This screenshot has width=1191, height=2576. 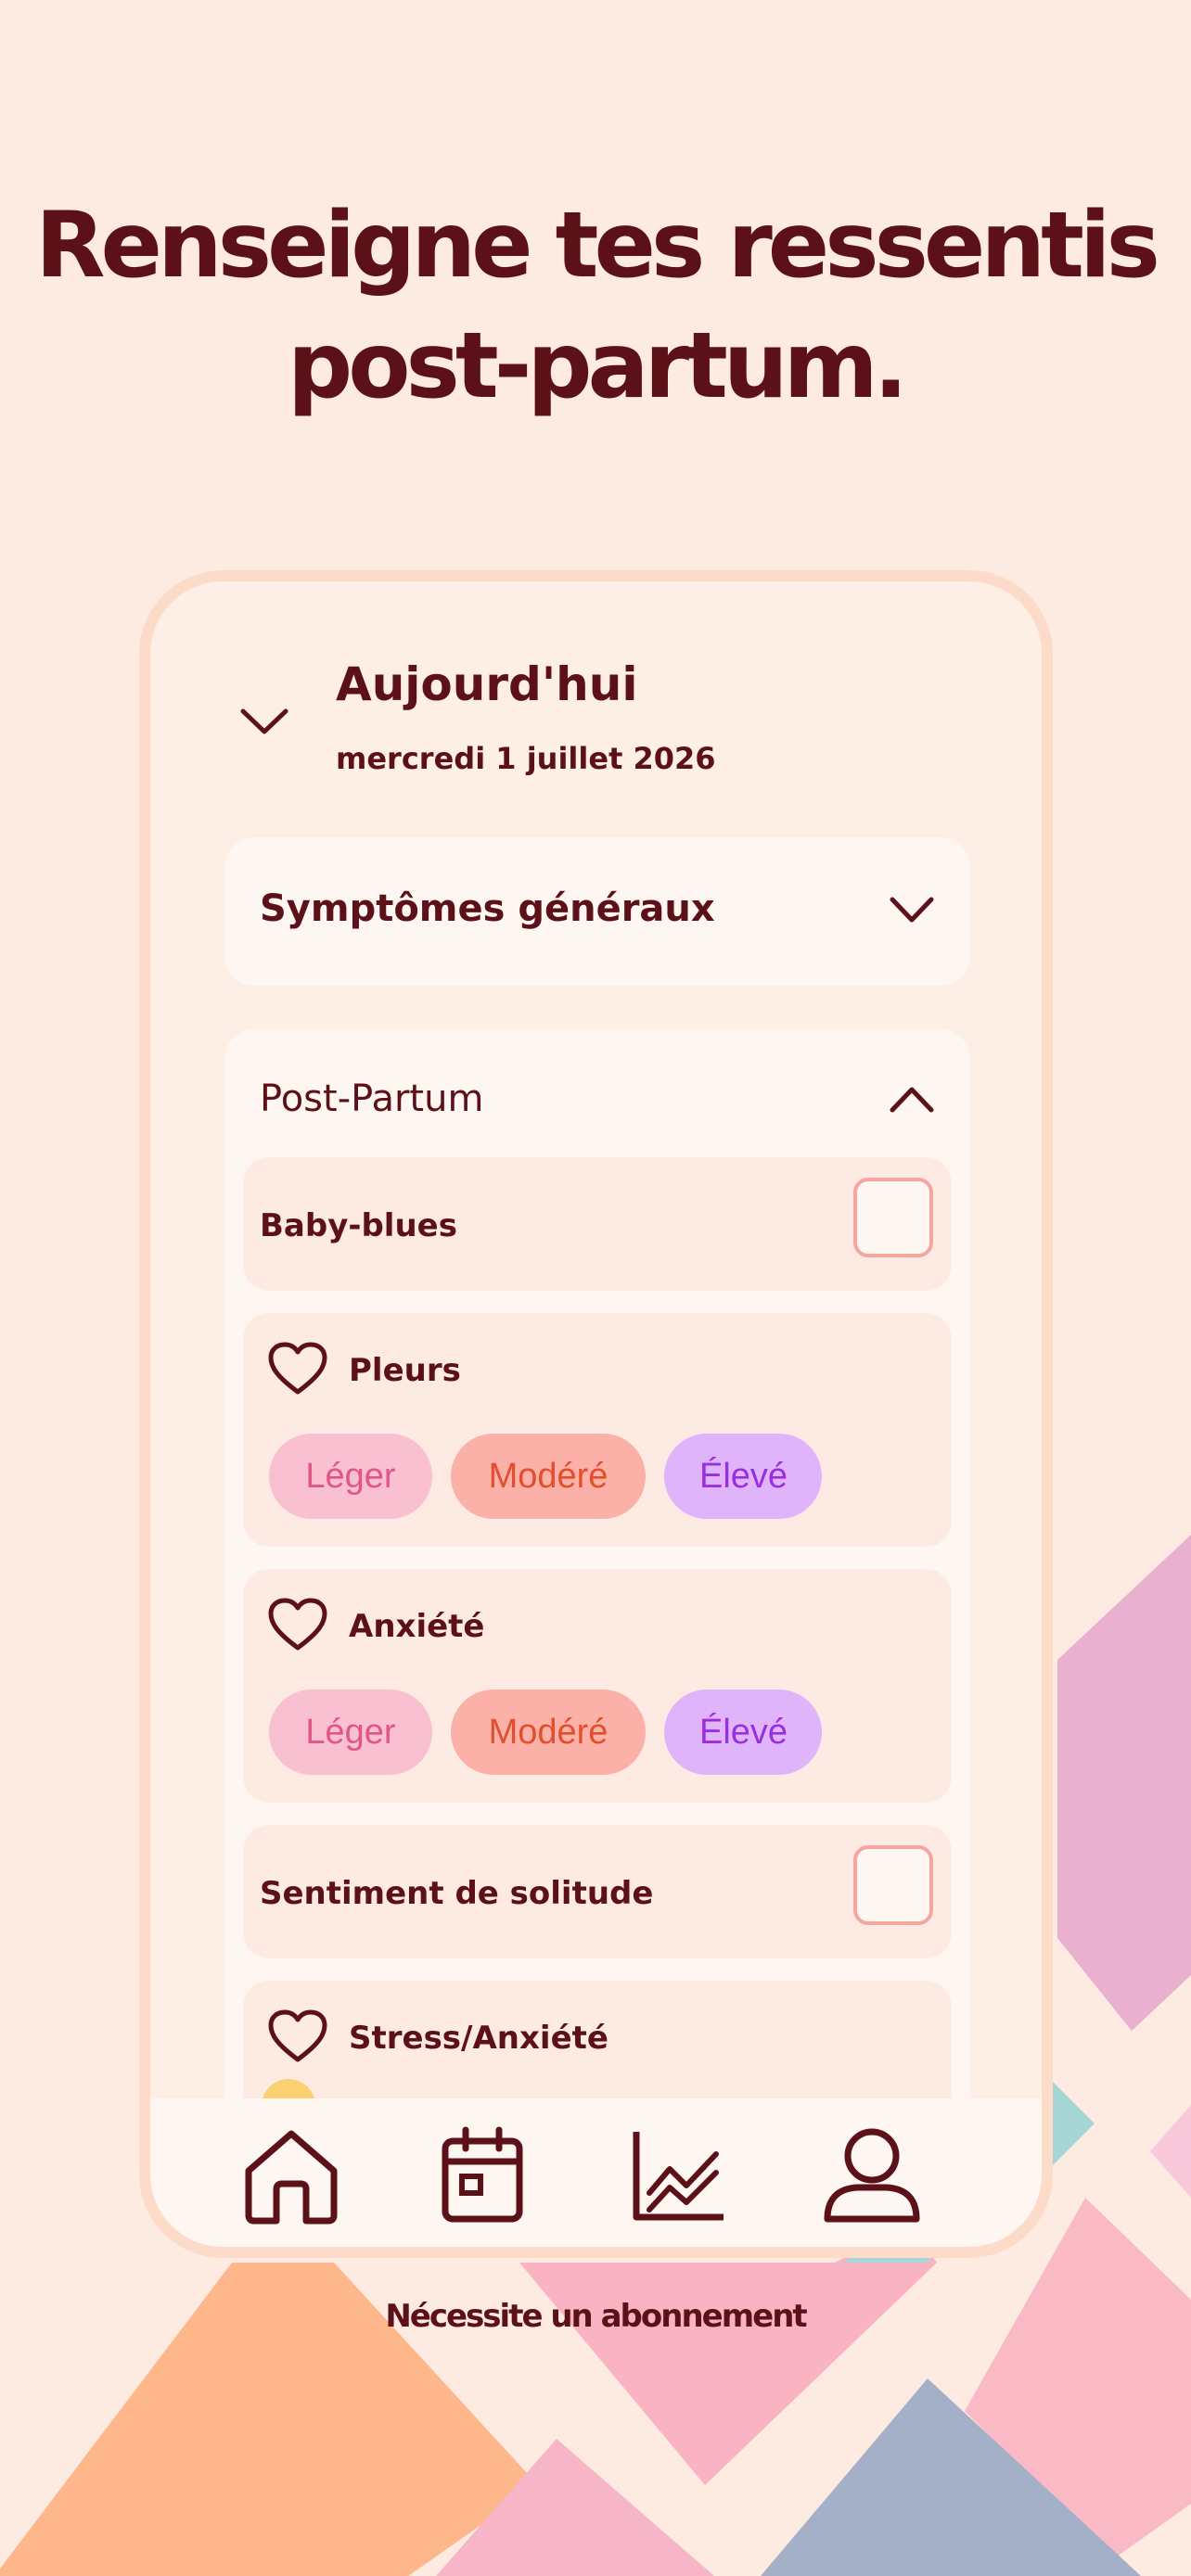 What do you see at coordinates (478, 2038) in the screenshot?
I see `symptom-label: Stress/Anxiété` at bounding box center [478, 2038].